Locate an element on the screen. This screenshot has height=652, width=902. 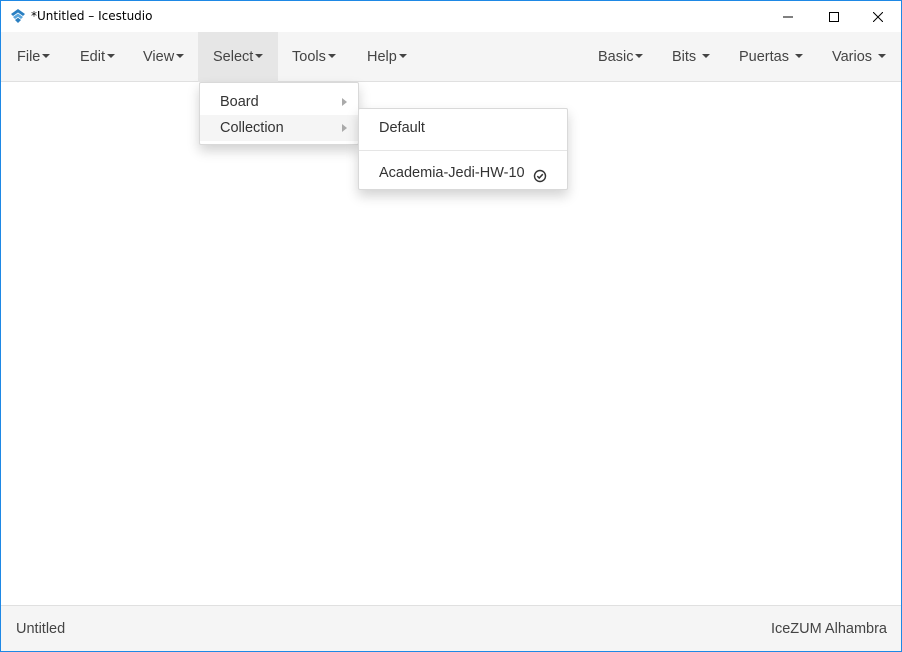
close-icon is located at coordinates (878, 16).